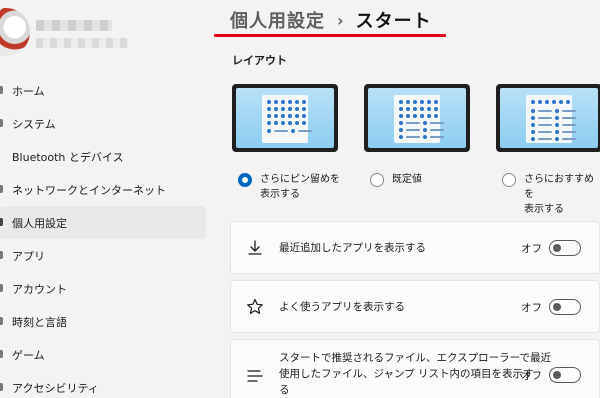 This screenshot has height=398, width=600. I want to click on user-email-redacted, so click(82, 43).